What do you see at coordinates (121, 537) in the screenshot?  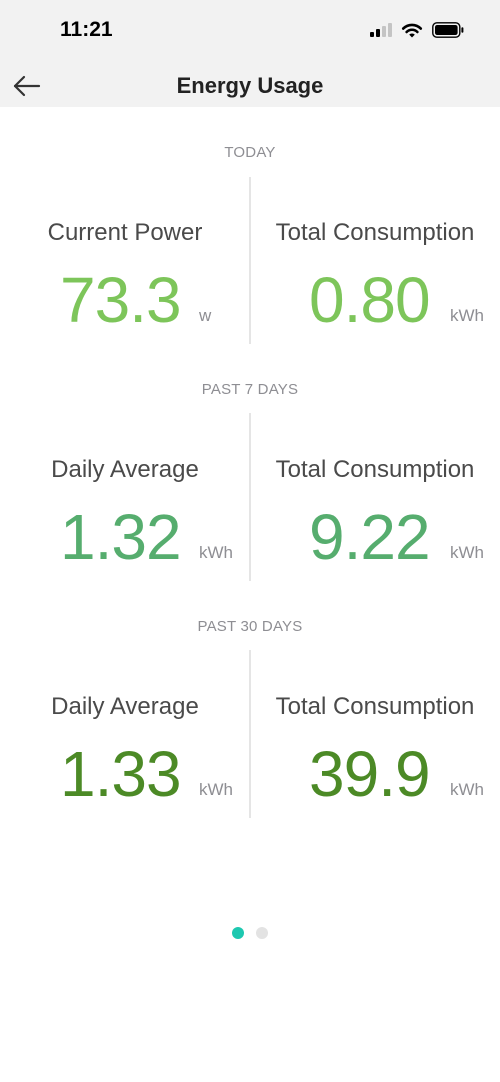 I see `stat-value-daily-average-7: 1.32` at bounding box center [121, 537].